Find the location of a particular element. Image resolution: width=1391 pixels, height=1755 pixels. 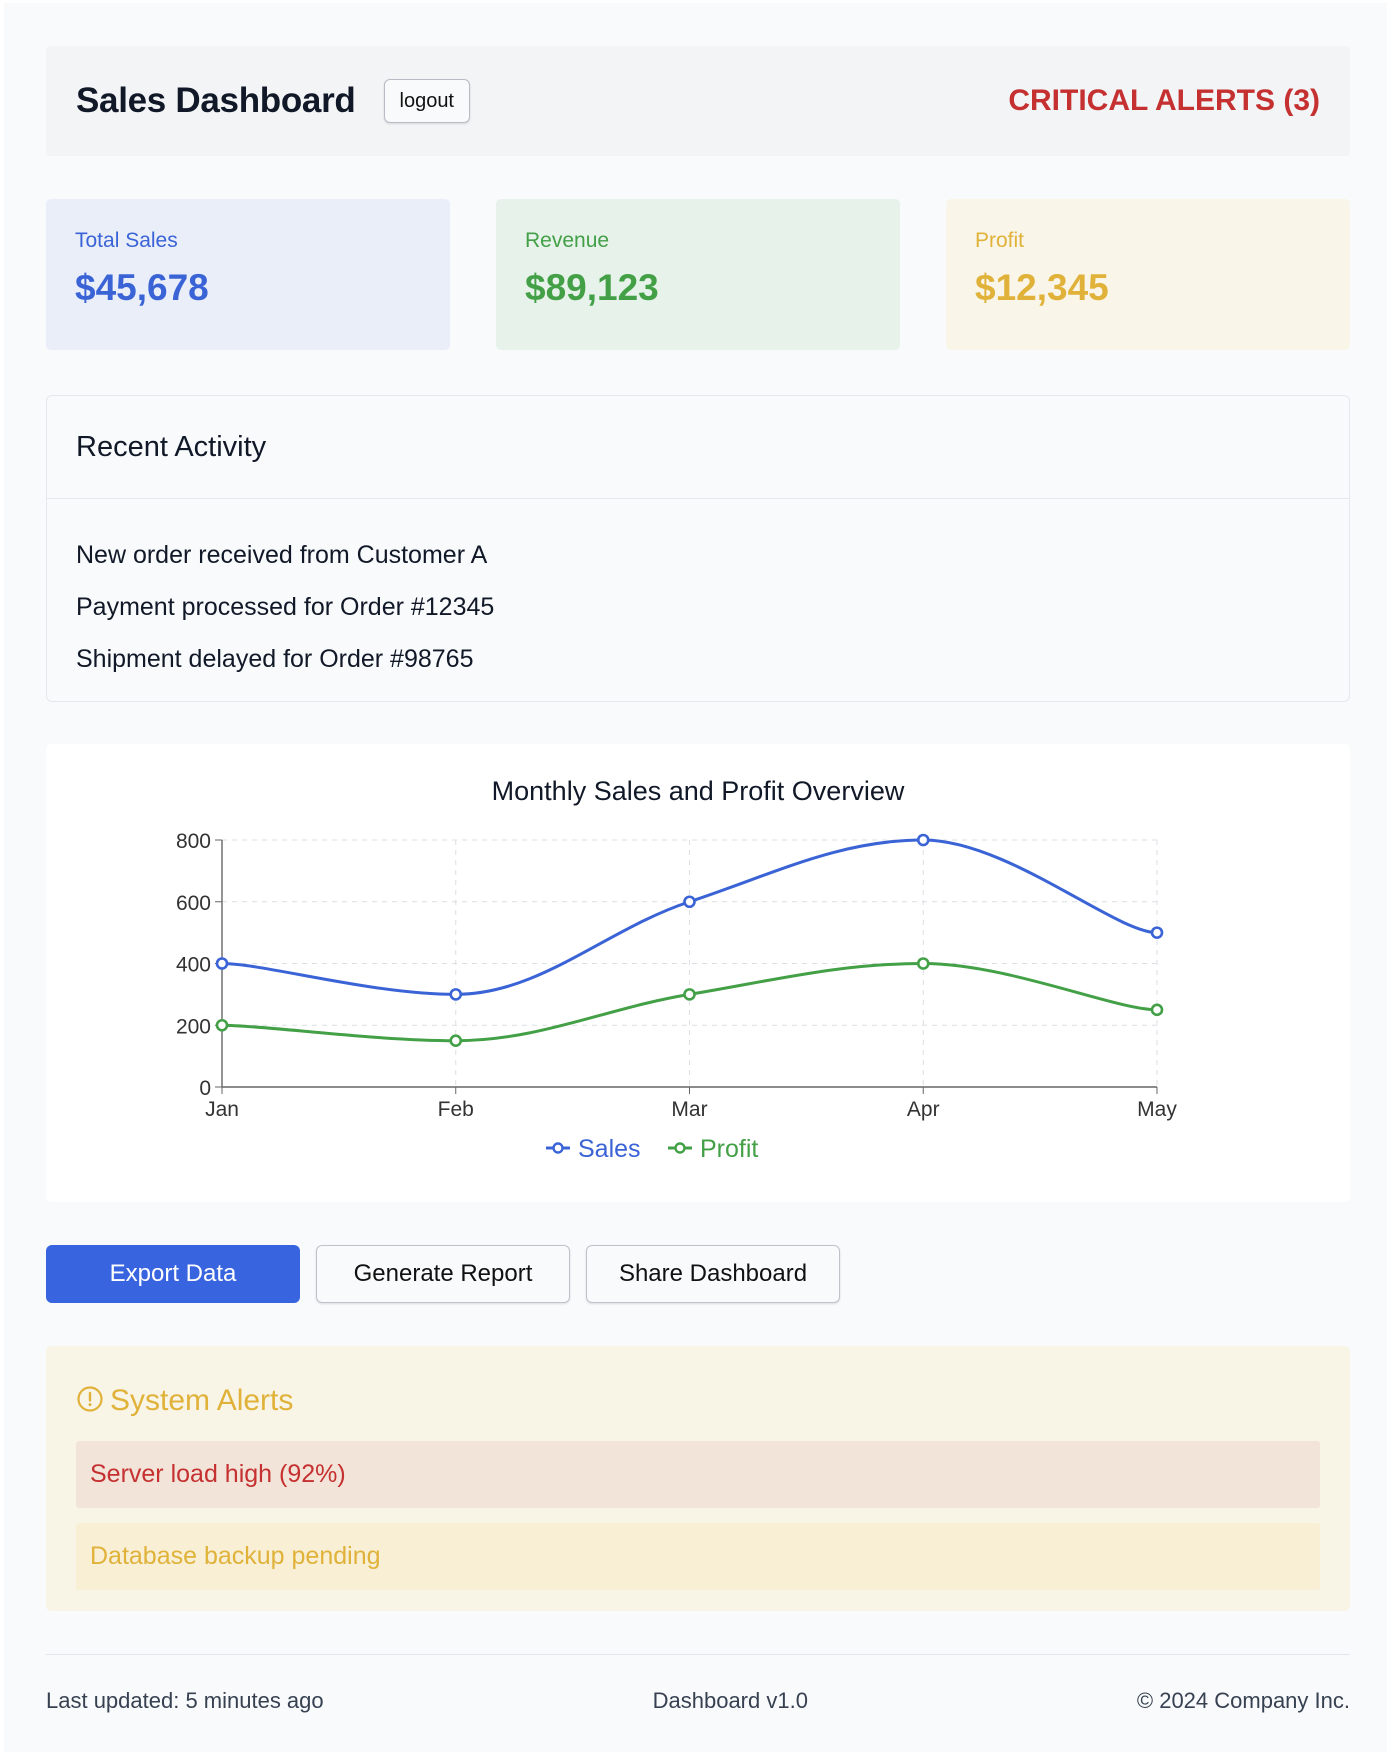

legend-item-sales: Sales is located at coordinates (593, 1149).